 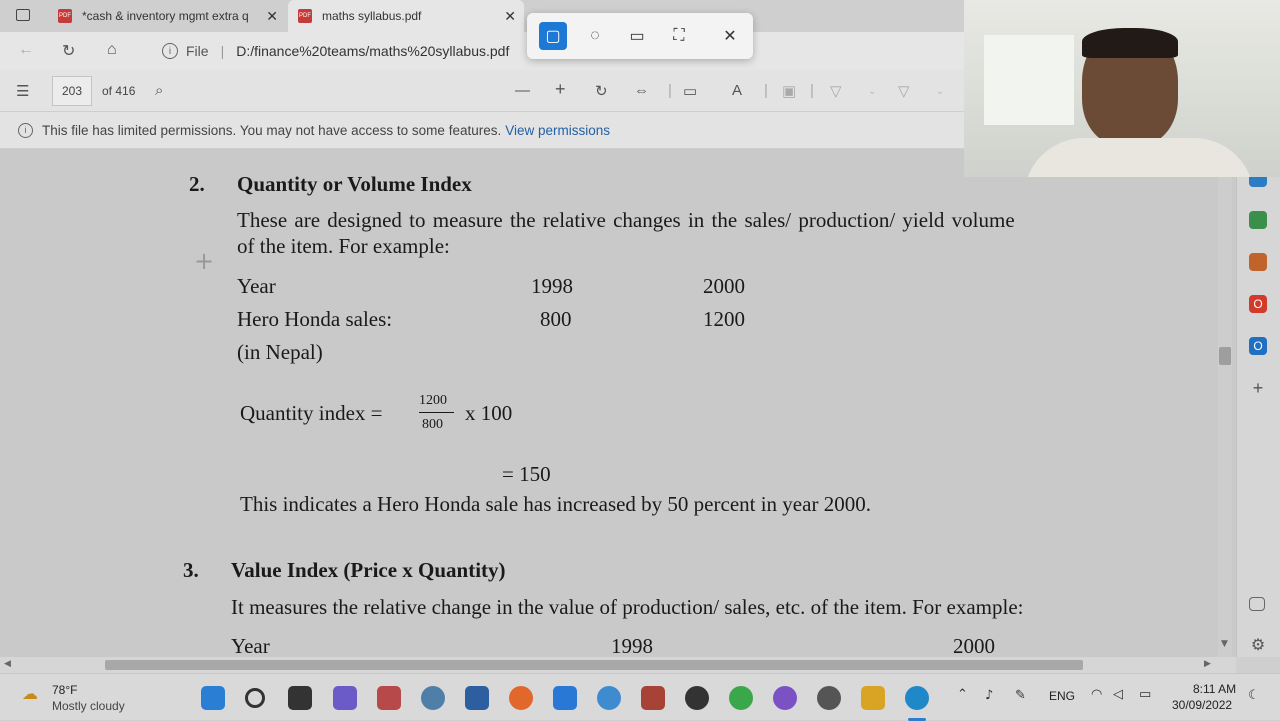 What do you see at coordinates (522, 90) in the screenshot?
I see `zoom-out-icon: —` at bounding box center [522, 90].